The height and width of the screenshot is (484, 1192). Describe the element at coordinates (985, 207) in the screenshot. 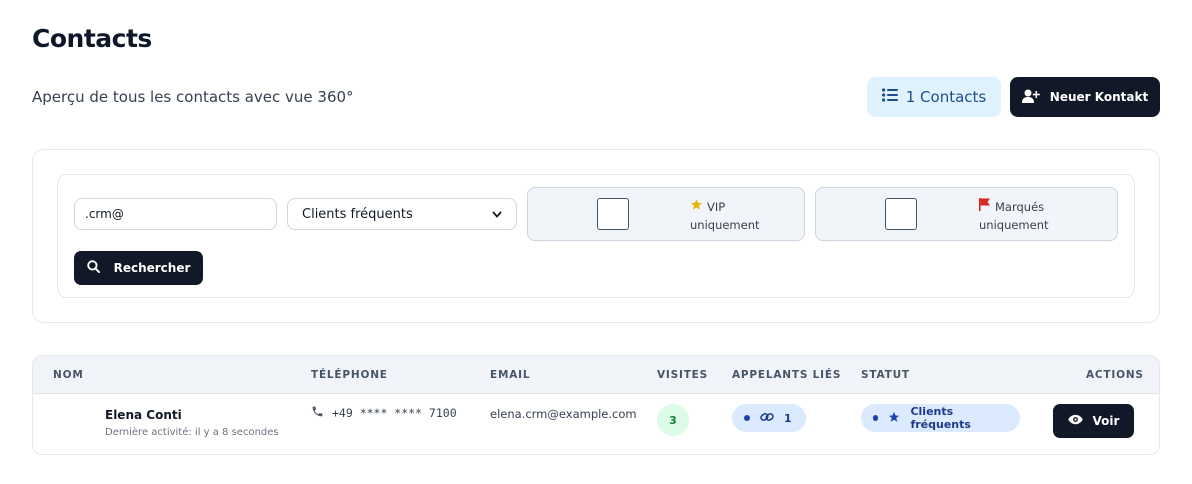

I see `flag-icon` at that location.